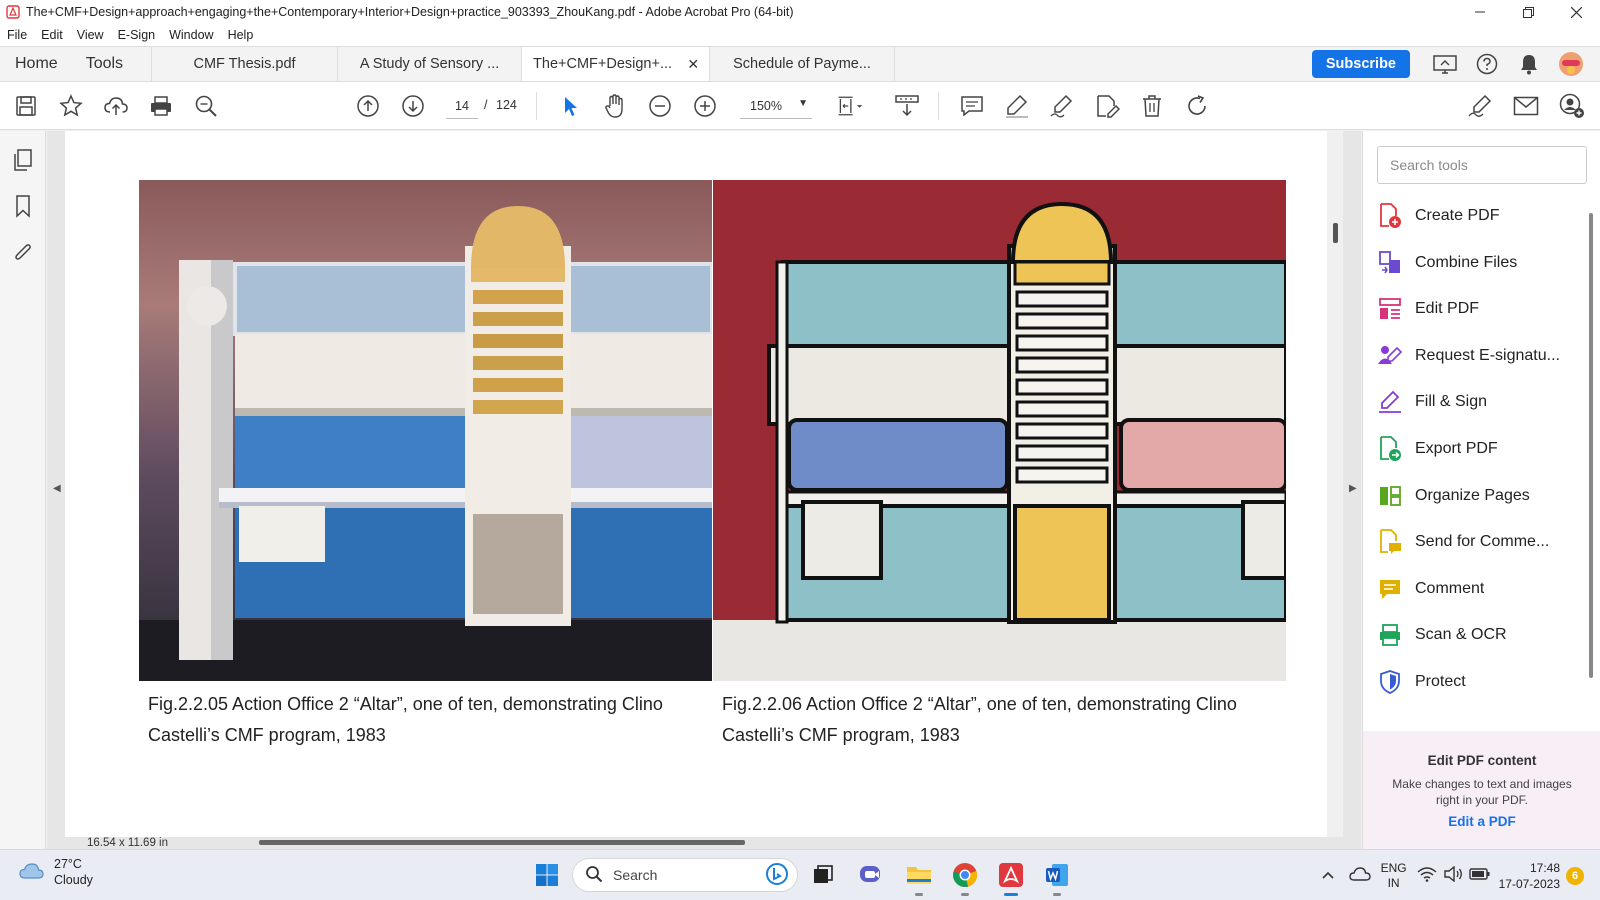 The width and height of the screenshot is (1600, 900). Describe the element at coordinates (693, 64) in the screenshot. I see `close-tab-icon: ✕` at that location.